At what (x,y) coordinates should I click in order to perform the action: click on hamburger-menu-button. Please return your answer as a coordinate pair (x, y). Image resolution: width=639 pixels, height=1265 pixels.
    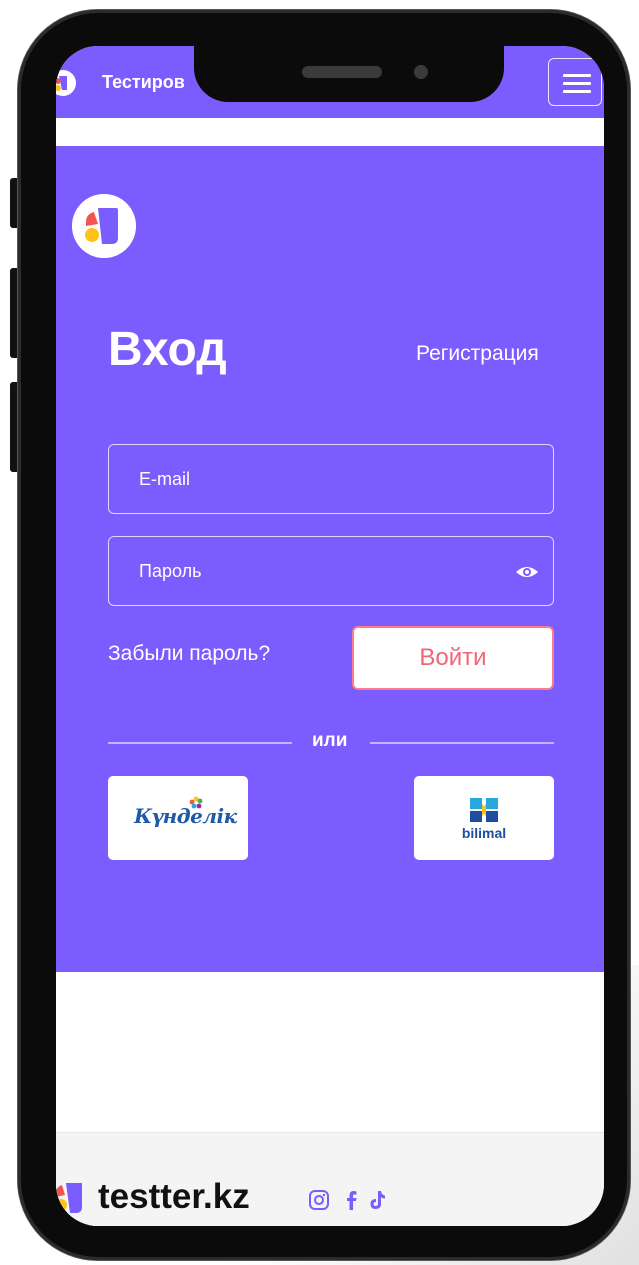
    Looking at the image, I should click on (575, 82).